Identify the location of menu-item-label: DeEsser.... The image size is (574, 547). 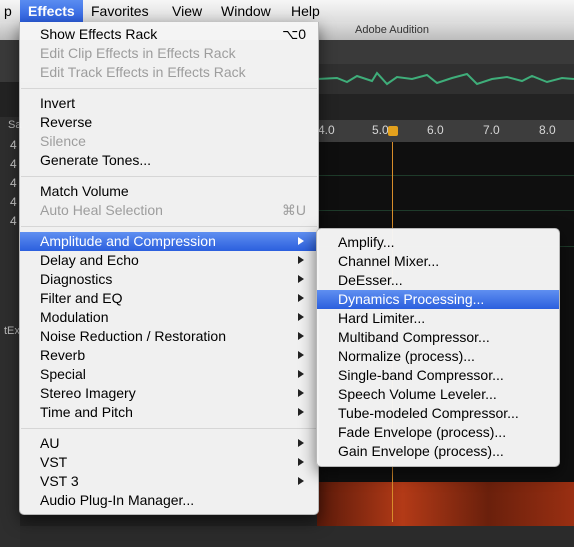
(370, 280).